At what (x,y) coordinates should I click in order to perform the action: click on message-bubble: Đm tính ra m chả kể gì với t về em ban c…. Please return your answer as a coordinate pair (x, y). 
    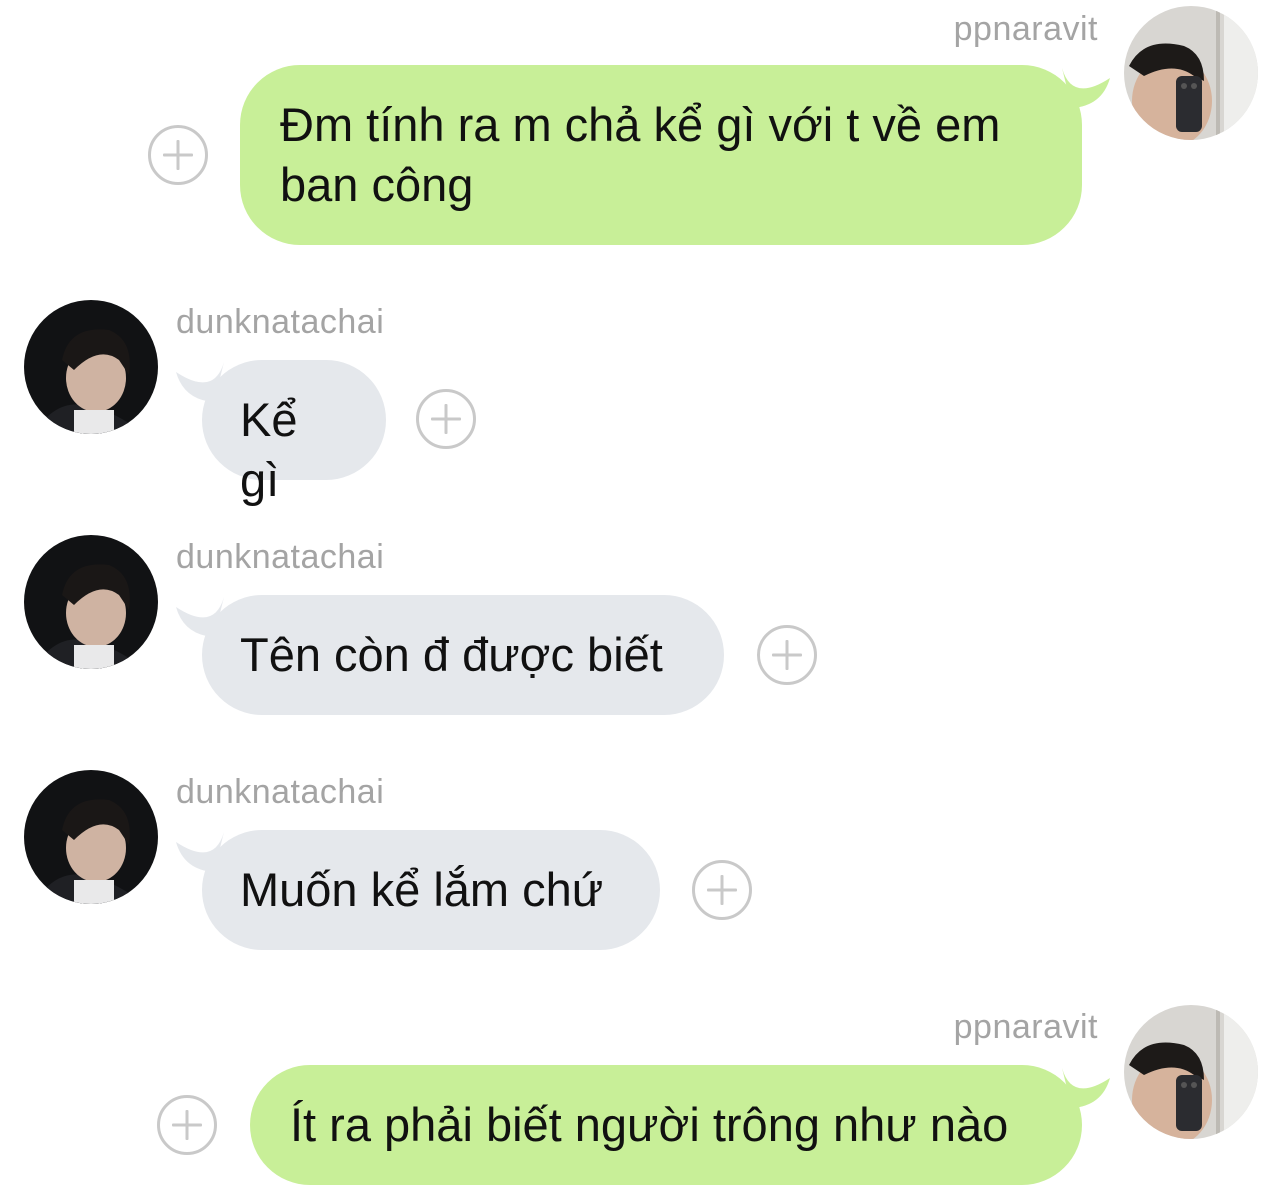
    Looking at the image, I should click on (661, 155).